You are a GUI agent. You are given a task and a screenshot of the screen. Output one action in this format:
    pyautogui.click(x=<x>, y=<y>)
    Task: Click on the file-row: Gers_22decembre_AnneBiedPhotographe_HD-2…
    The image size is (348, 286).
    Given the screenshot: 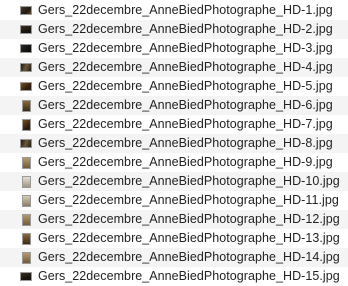 What is the action you would take?
    pyautogui.click(x=174, y=29)
    